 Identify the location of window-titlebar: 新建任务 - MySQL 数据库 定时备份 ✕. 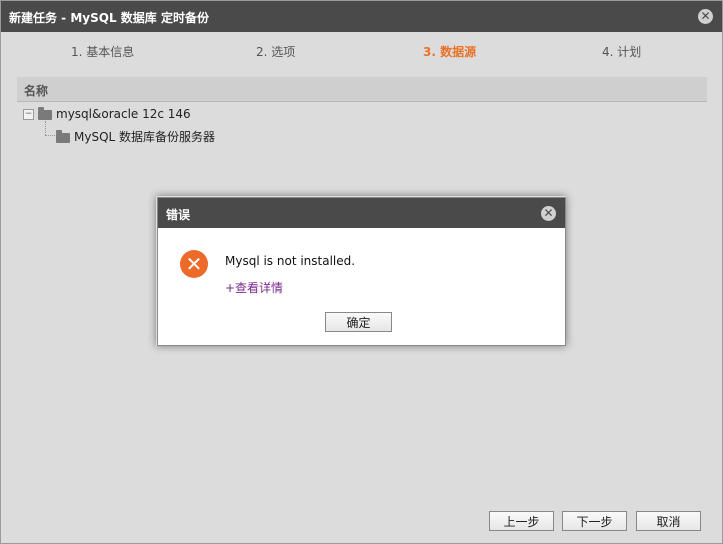
(361, 16).